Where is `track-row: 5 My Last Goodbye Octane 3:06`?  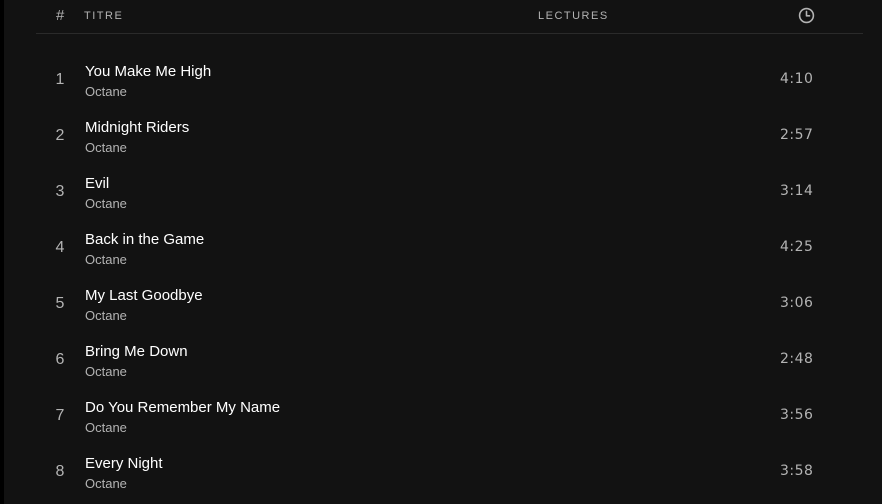
track-row: 5 My Last Goodbye Octane 3:06 is located at coordinates (443, 303).